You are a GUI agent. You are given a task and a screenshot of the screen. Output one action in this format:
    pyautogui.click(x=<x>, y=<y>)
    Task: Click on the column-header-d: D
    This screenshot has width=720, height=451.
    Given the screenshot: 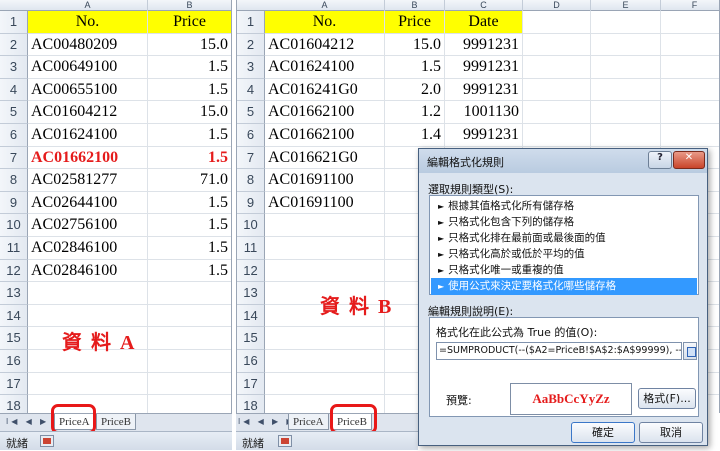 What is the action you would take?
    pyautogui.click(x=557, y=5)
    